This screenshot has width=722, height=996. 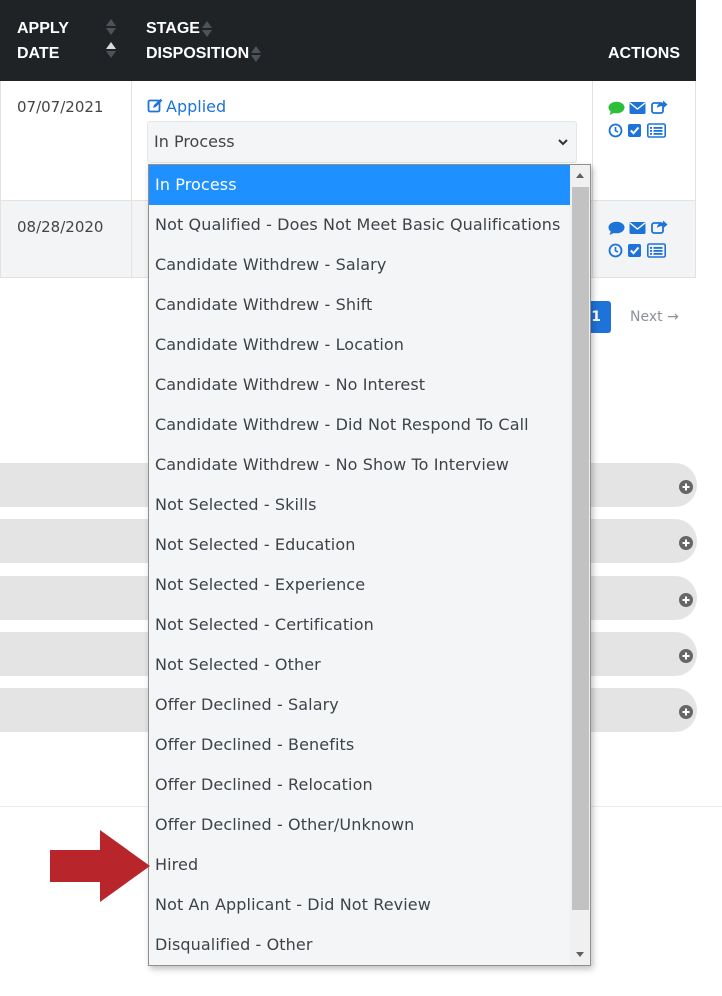 I want to click on dropdown-option: Offer Declined - Benefits, so click(x=359, y=745).